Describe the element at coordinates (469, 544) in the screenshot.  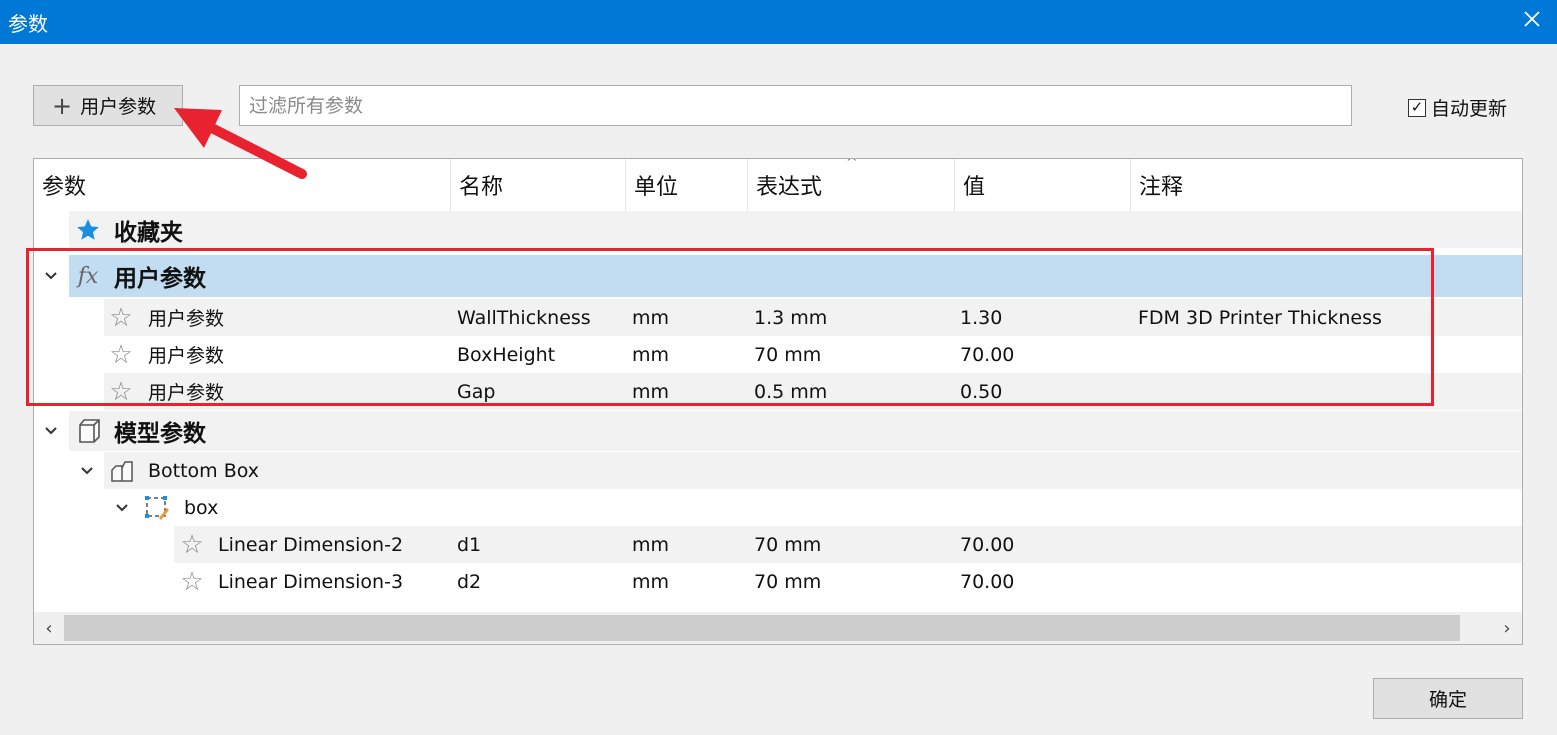
I see `name-cell: d1` at that location.